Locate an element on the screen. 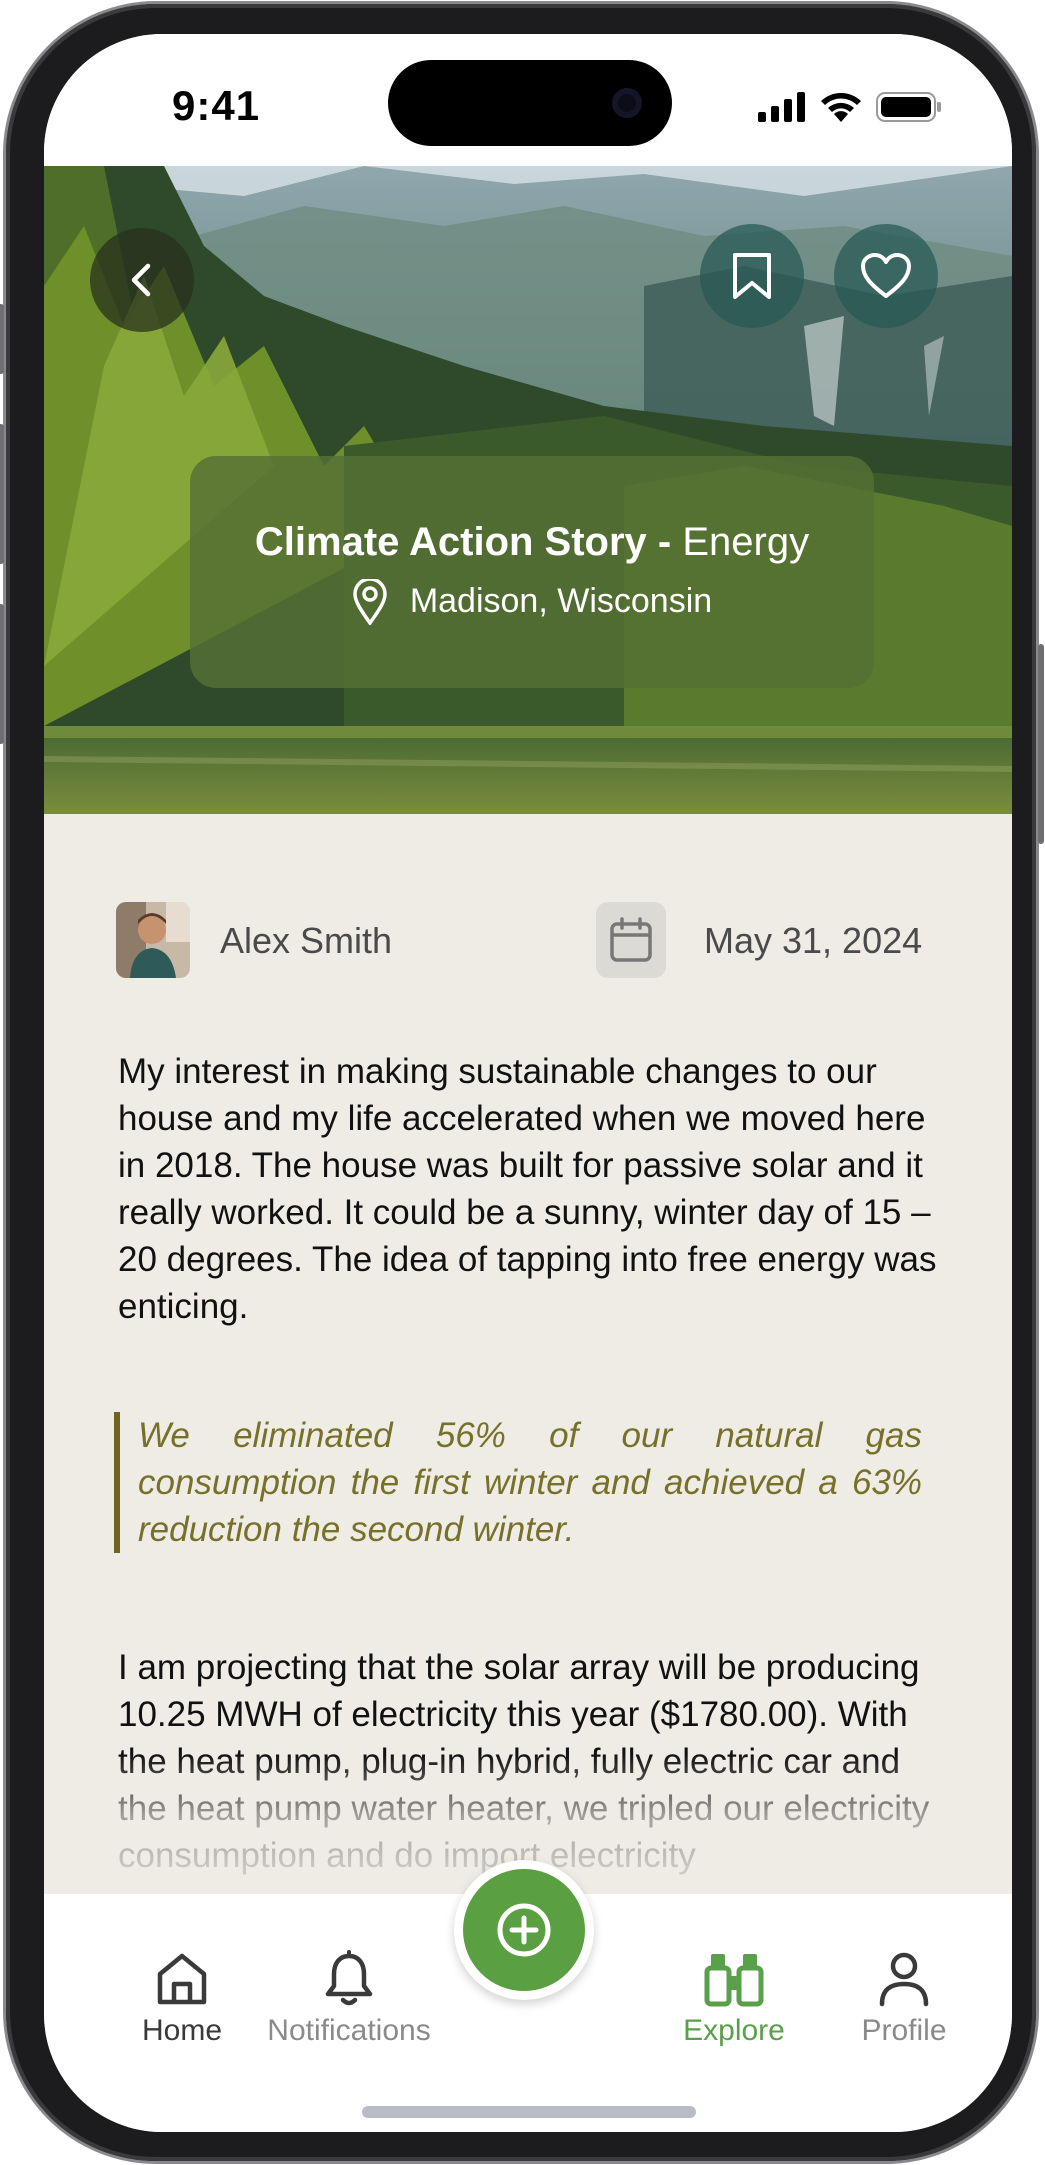 Image resolution: width=1045 pixels, height=2165 pixels. back-button is located at coordinates (142, 280).